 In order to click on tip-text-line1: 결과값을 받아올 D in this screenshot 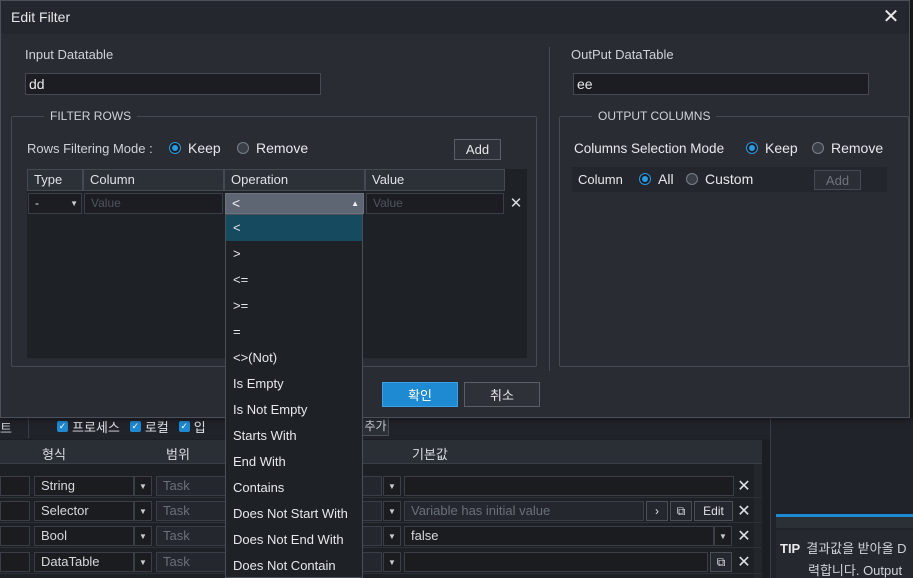, I will do `click(856, 548)`.